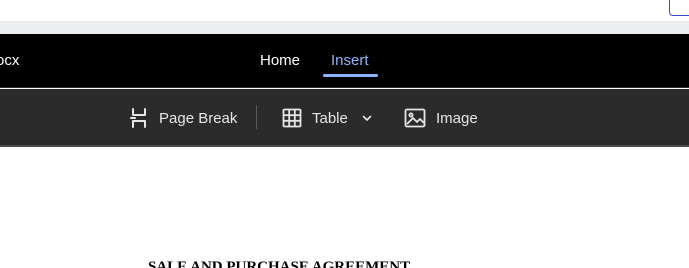  I want to click on table-icon, so click(292, 118).